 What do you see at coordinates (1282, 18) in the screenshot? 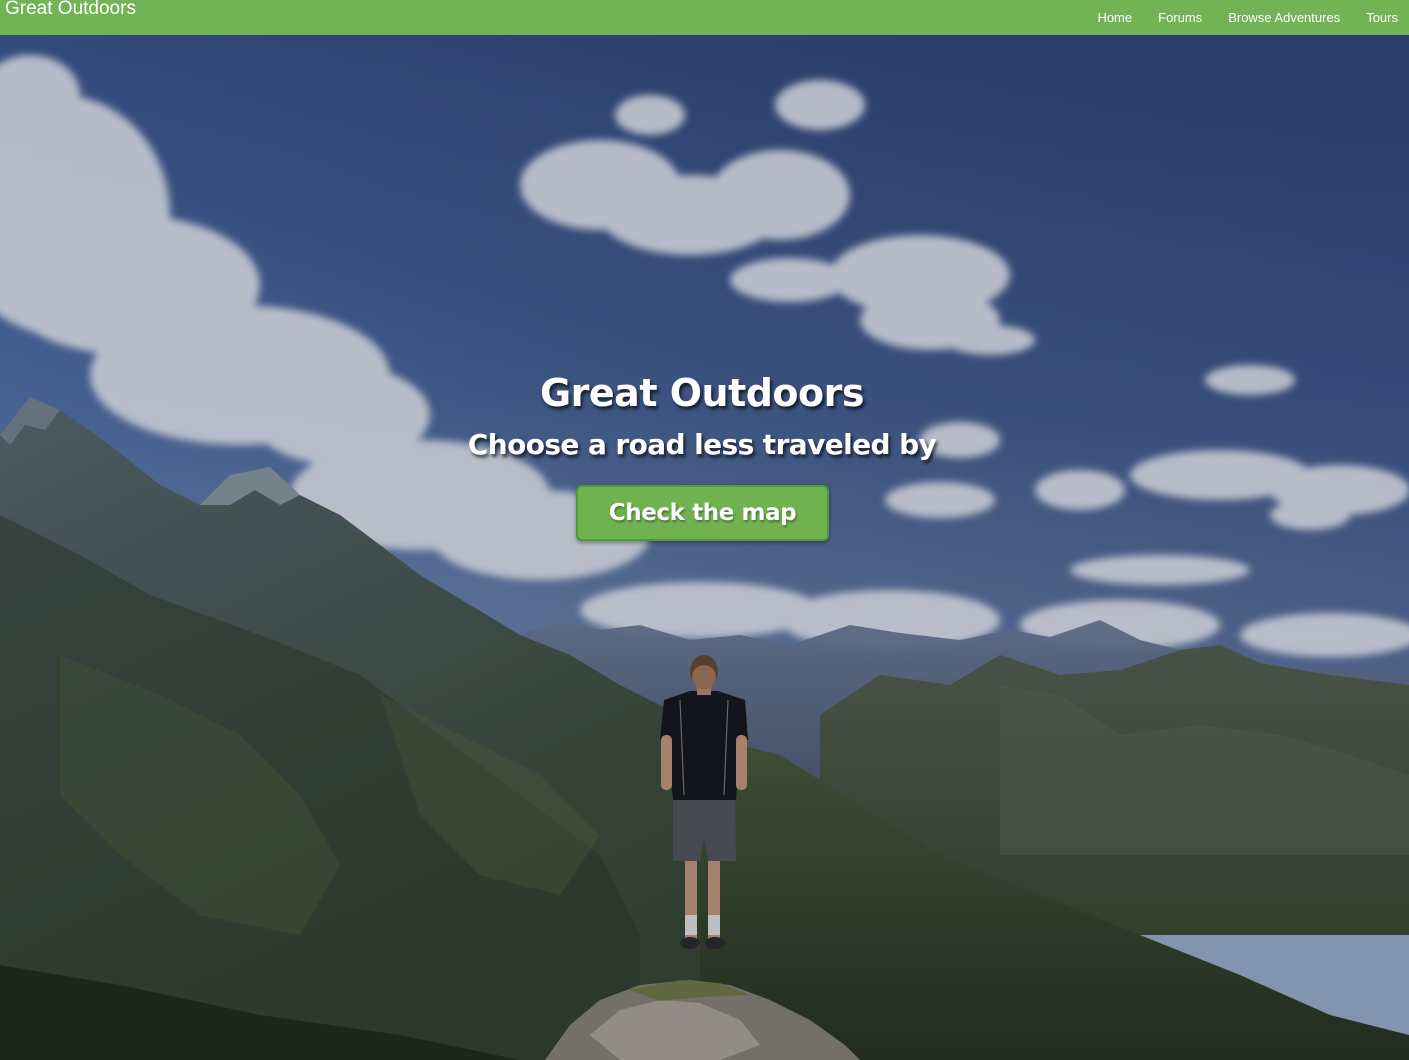
I see `nav-link-browse-adventures: Browse Adventures` at bounding box center [1282, 18].